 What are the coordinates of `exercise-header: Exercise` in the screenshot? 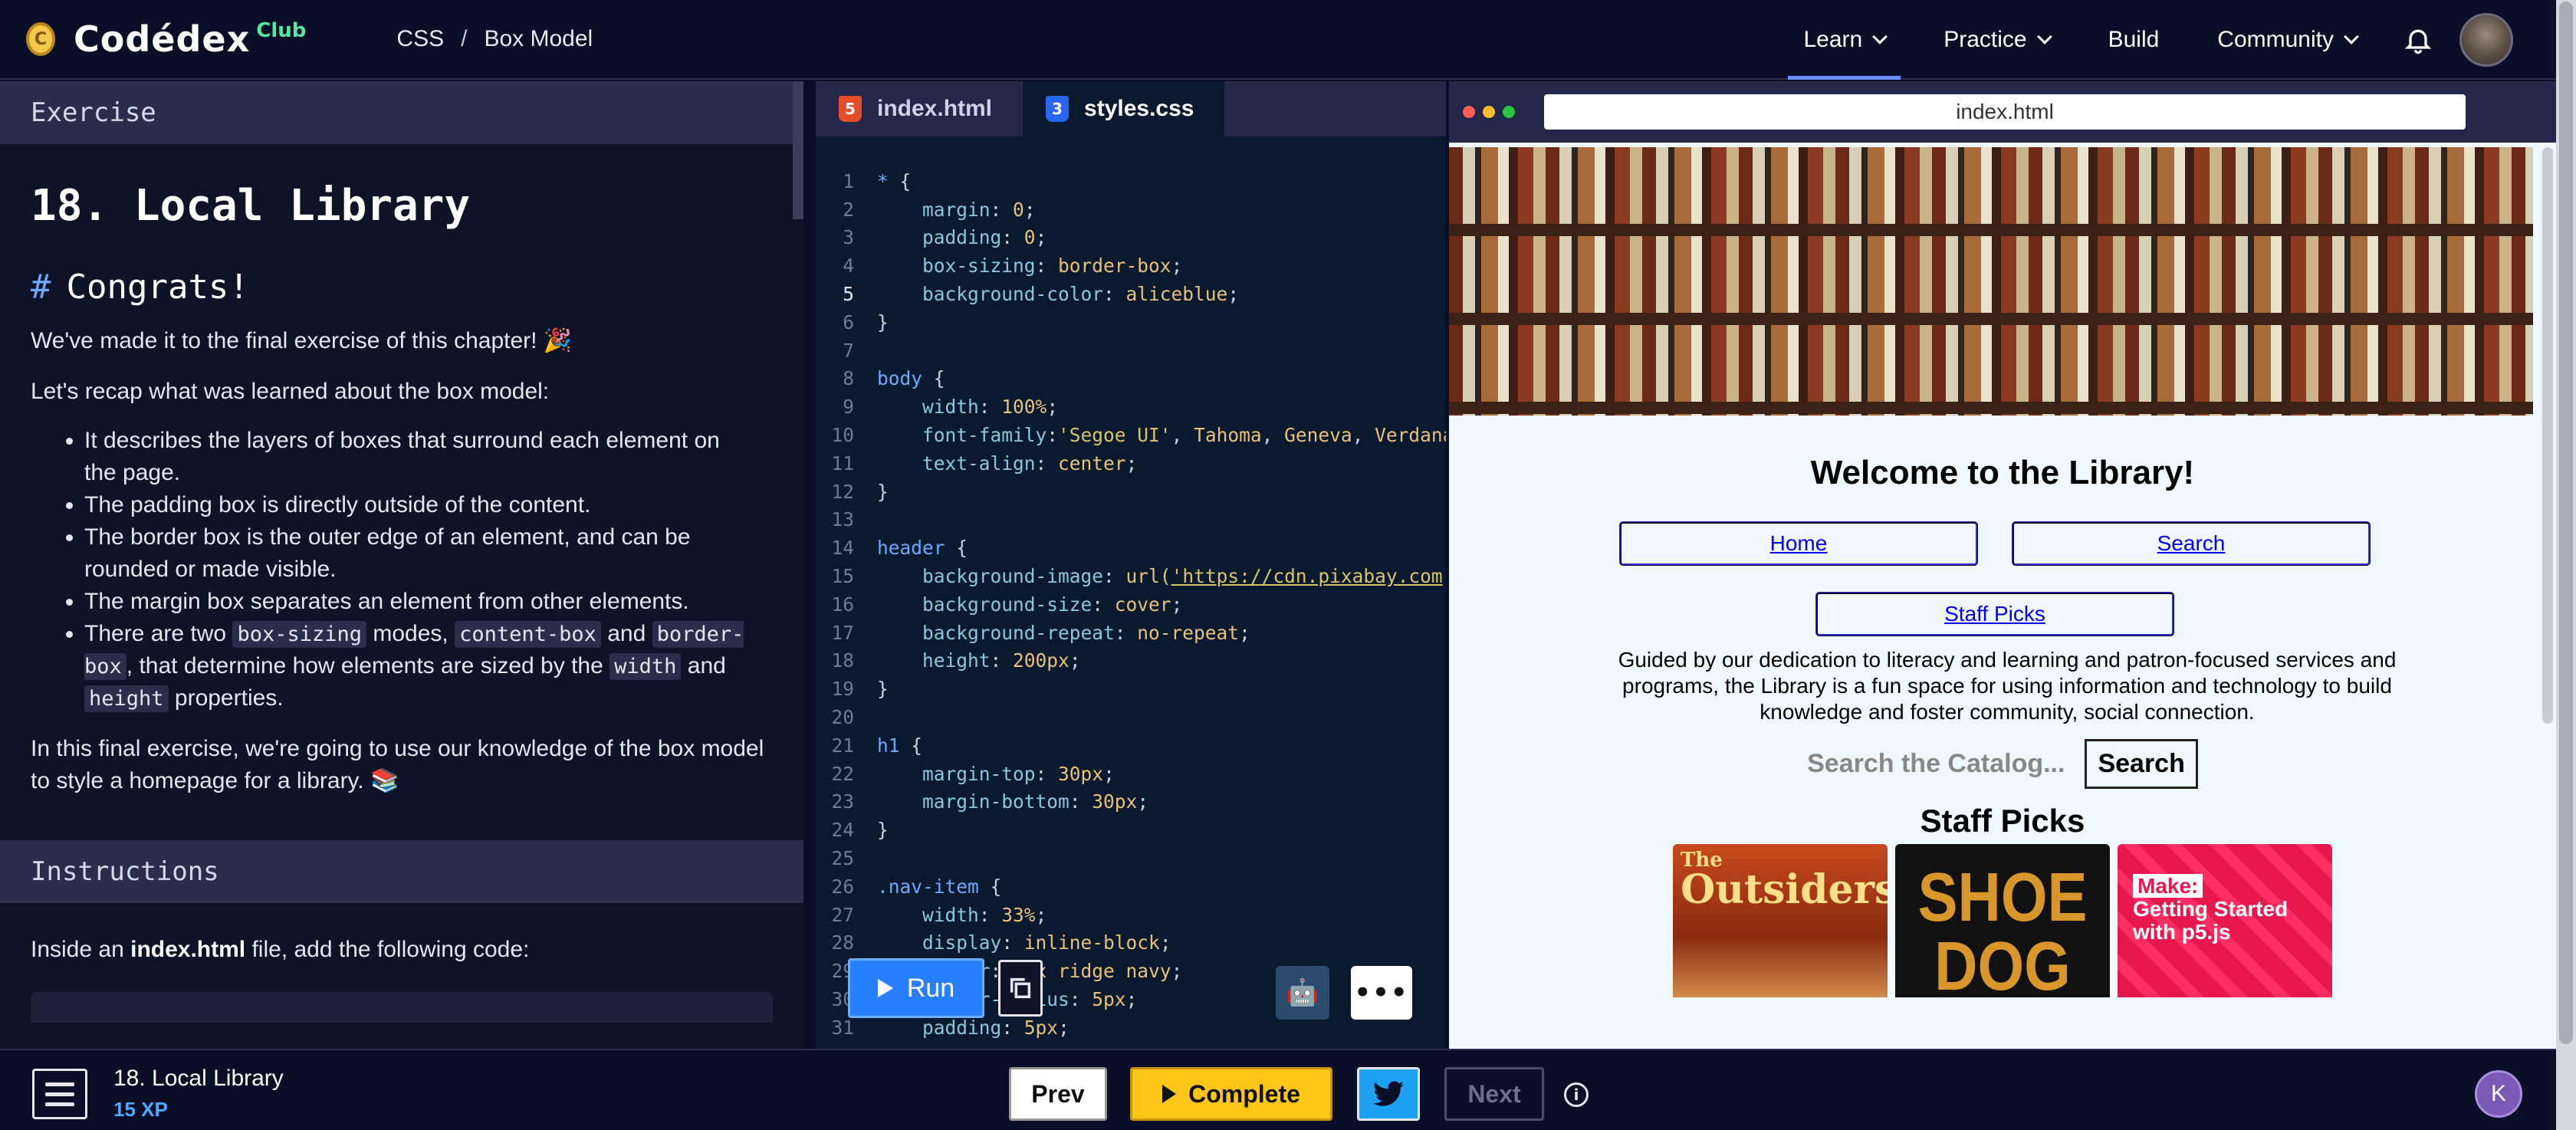 It's located at (401, 112).